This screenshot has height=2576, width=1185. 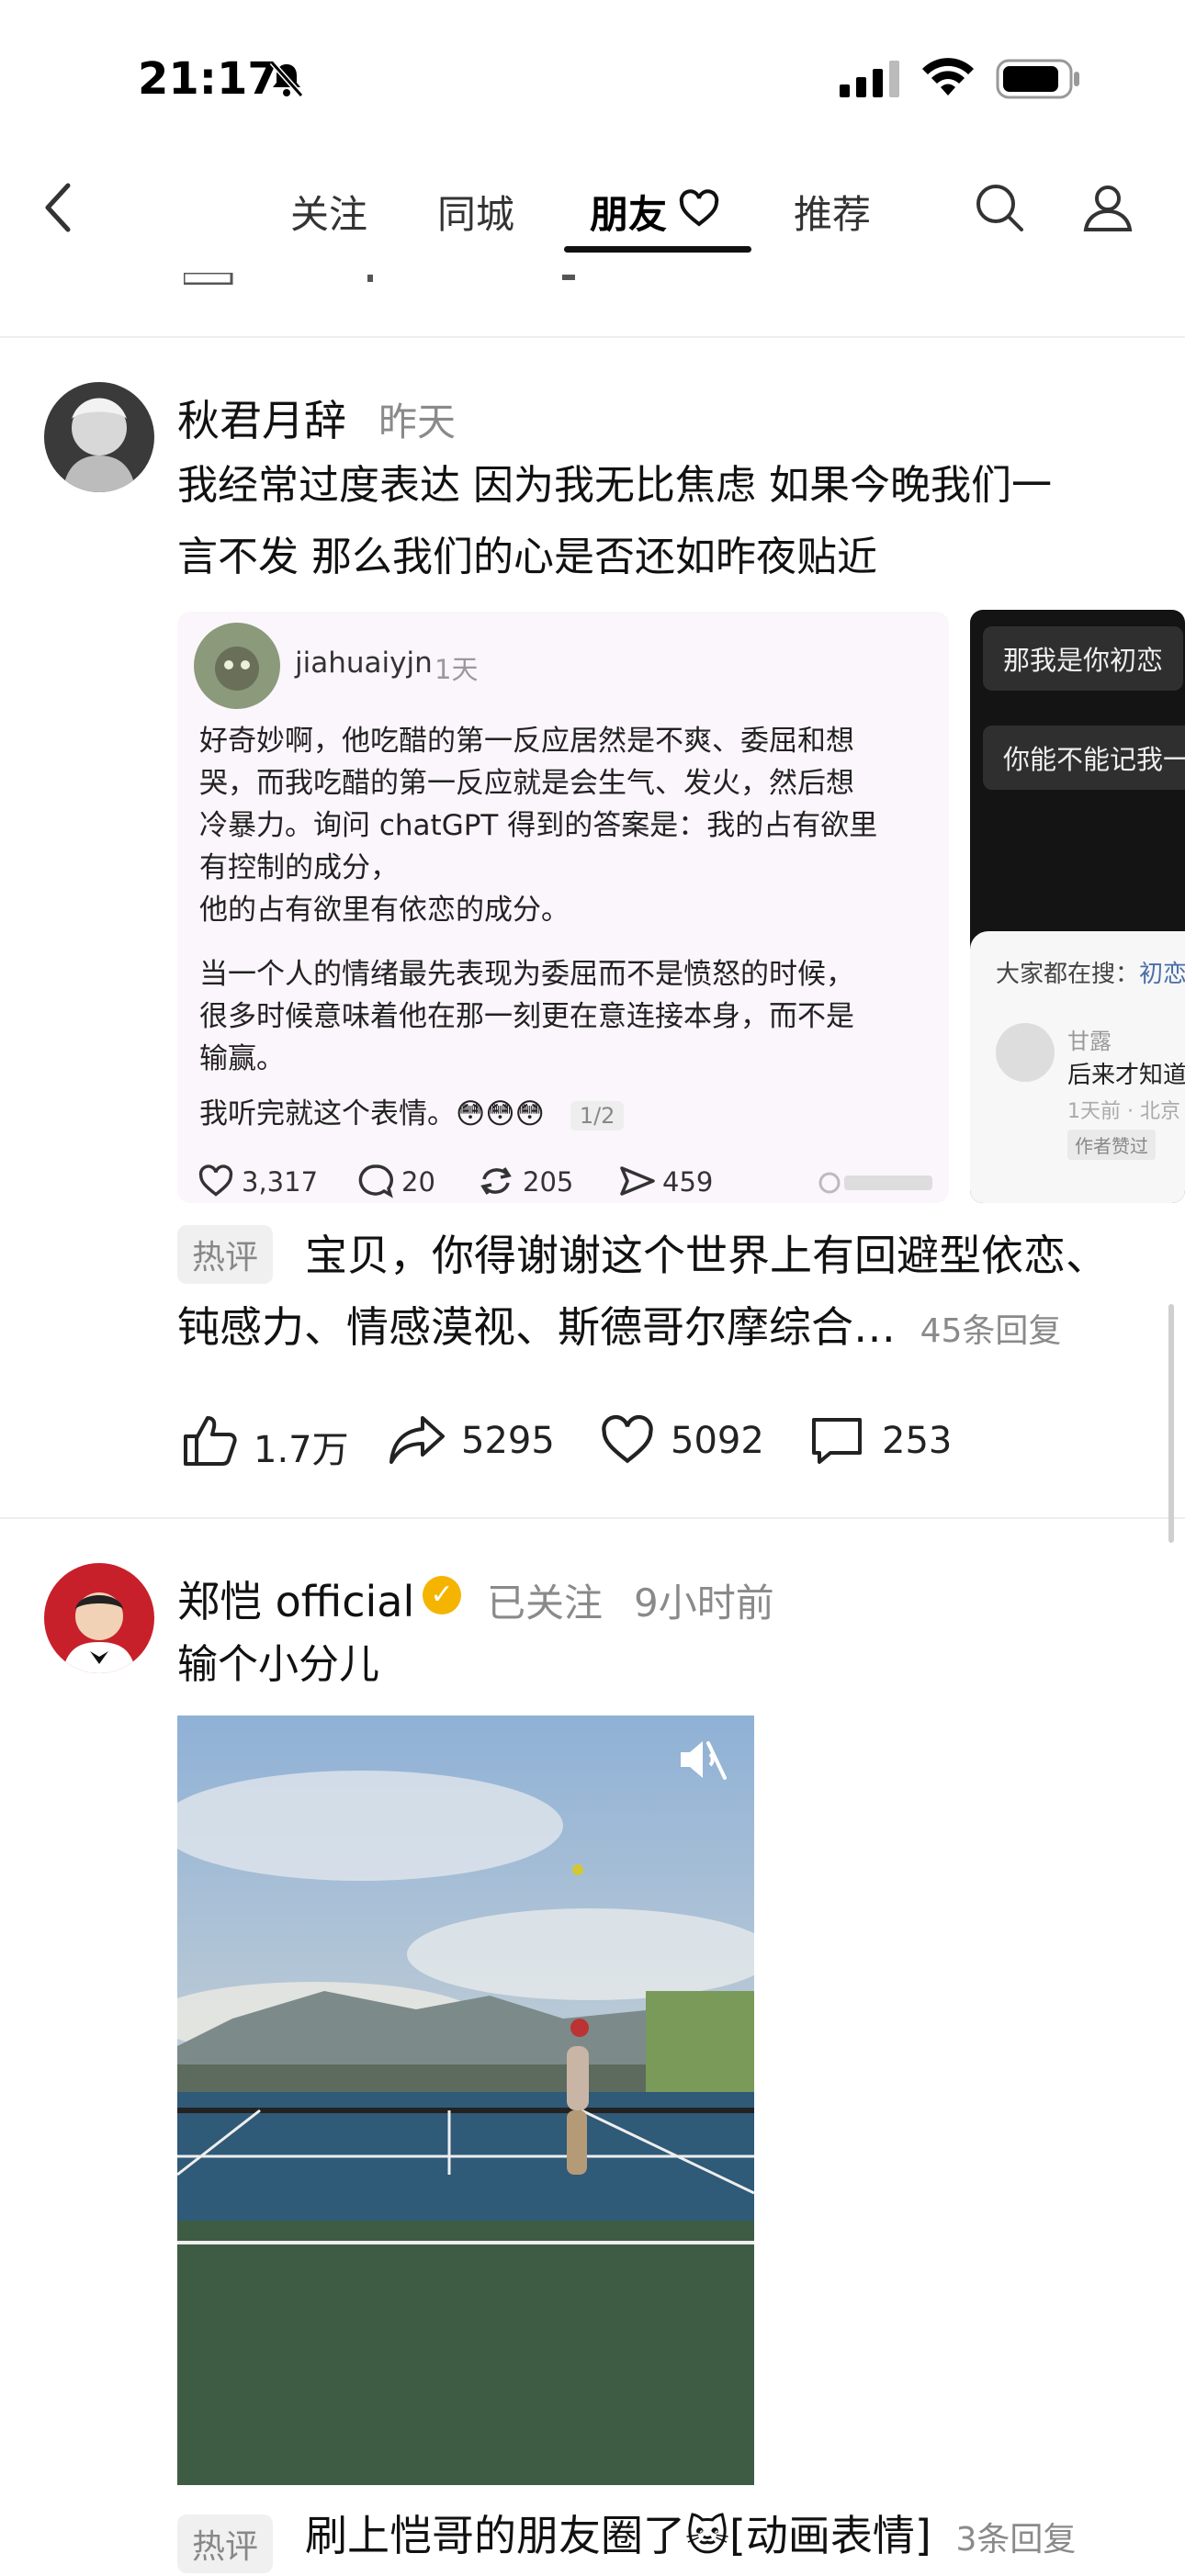 What do you see at coordinates (702, 1761) in the screenshot?
I see `mute-icon` at bounding box center [702, 1761].